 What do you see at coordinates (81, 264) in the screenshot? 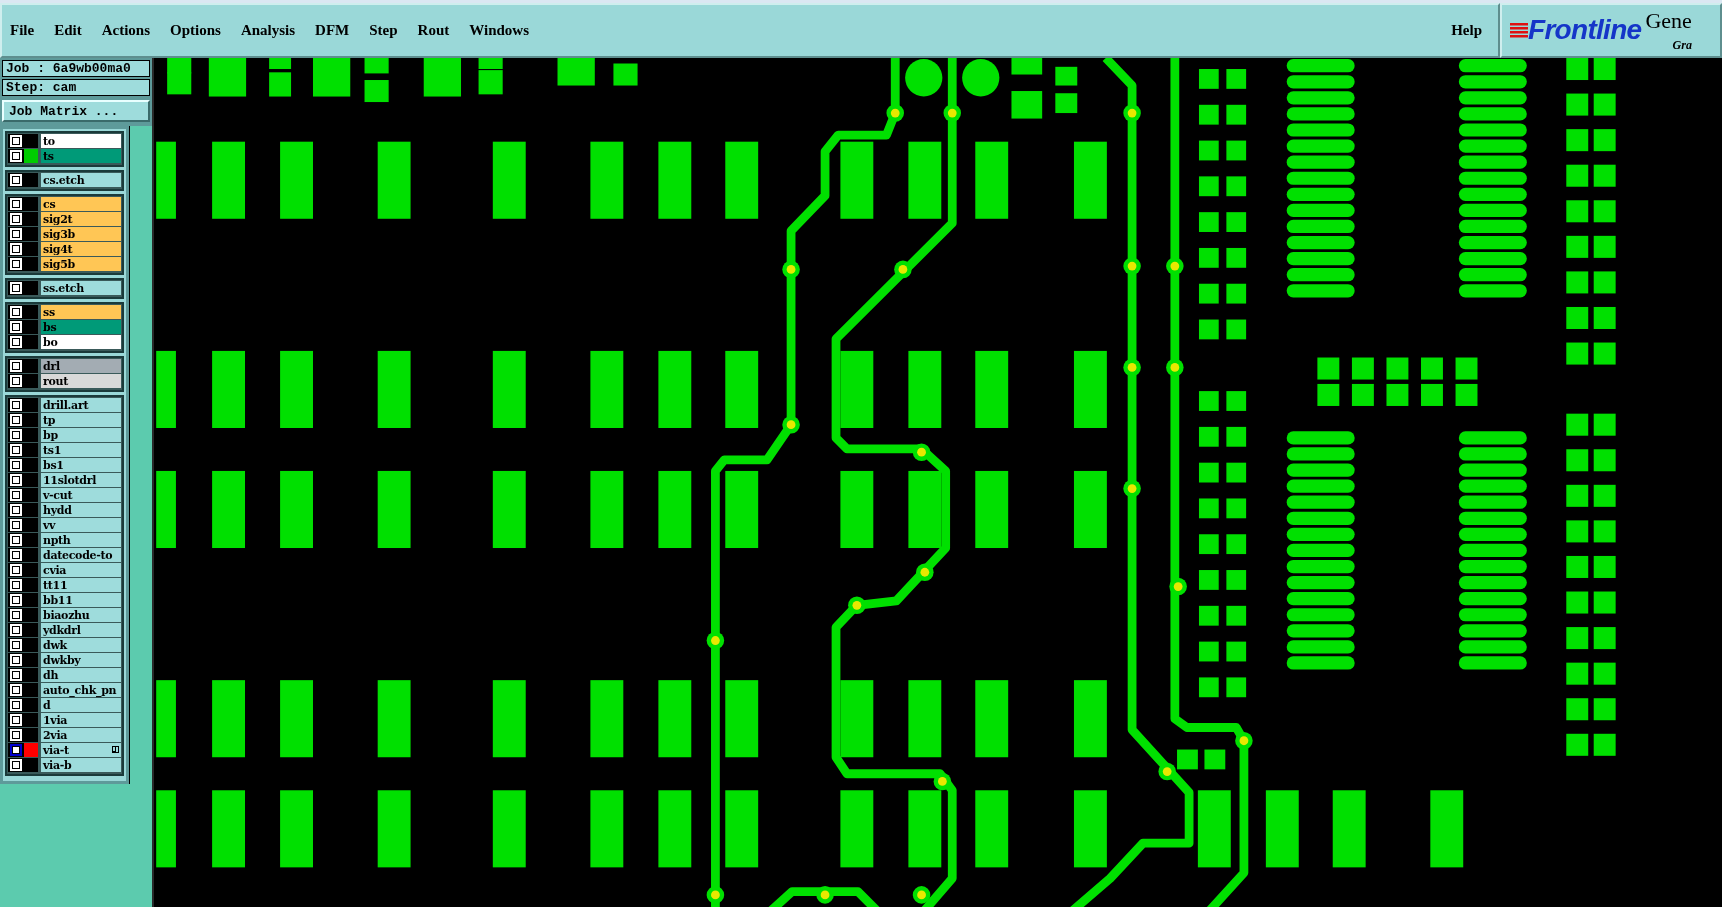
I see `layer-name: sig5b` at bounding box center [81, 264].